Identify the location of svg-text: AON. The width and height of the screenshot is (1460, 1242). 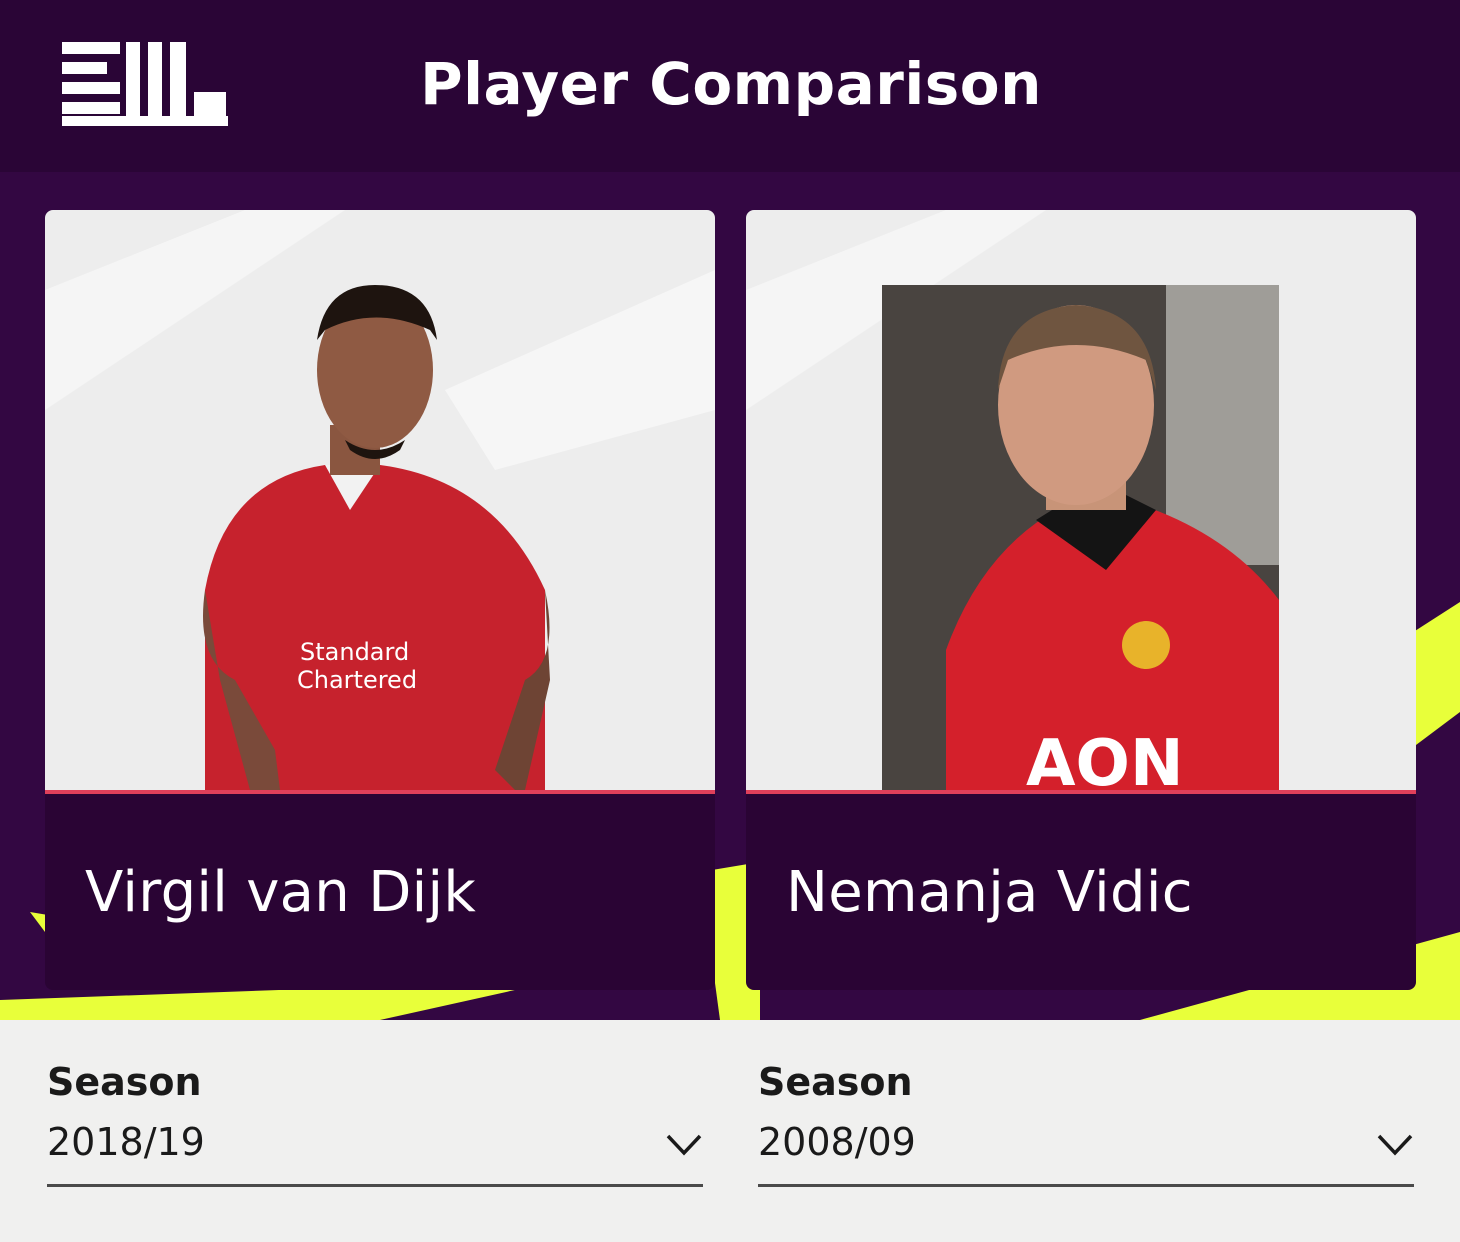
(1105, 758).